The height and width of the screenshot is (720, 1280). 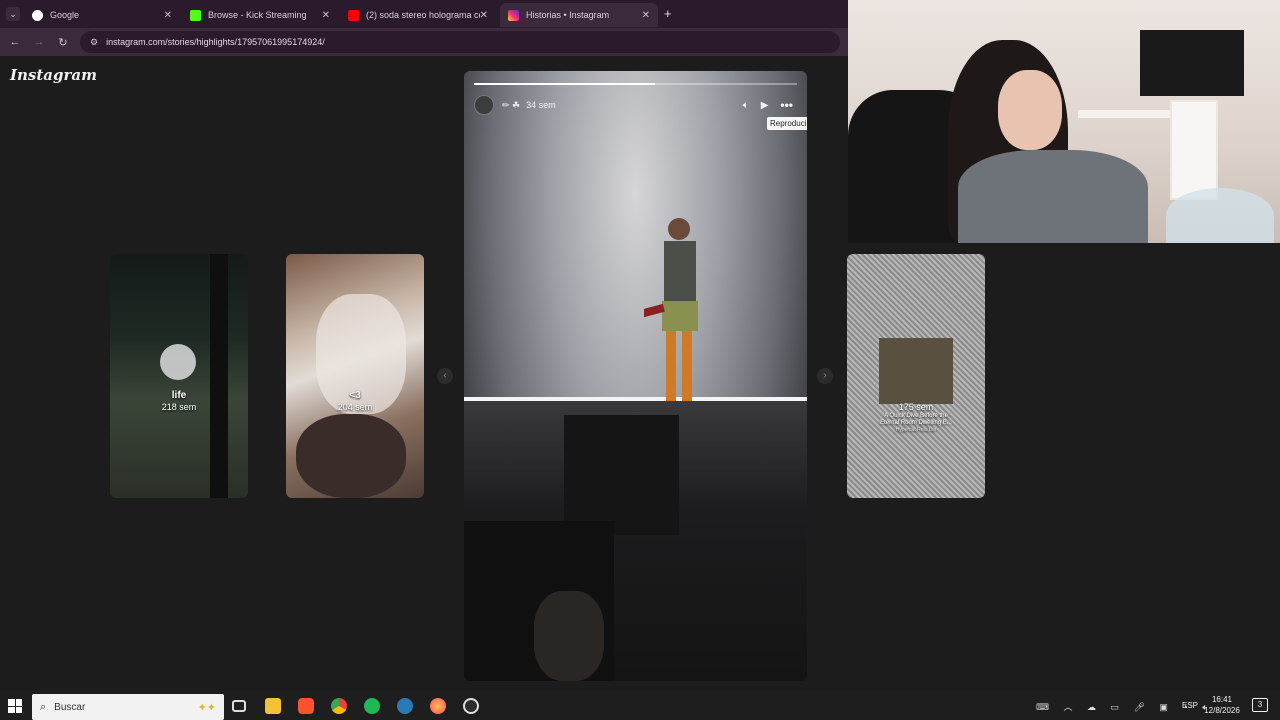 I want to click on highlight-name: <3, so click(x=355, y=395).